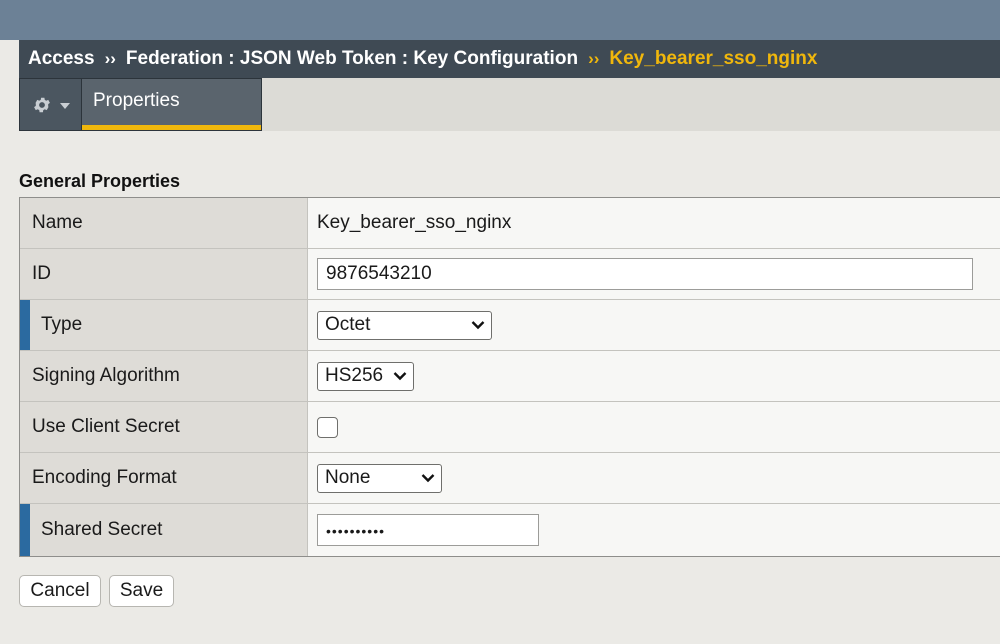  I want to click on id-input, so click(645, 274).